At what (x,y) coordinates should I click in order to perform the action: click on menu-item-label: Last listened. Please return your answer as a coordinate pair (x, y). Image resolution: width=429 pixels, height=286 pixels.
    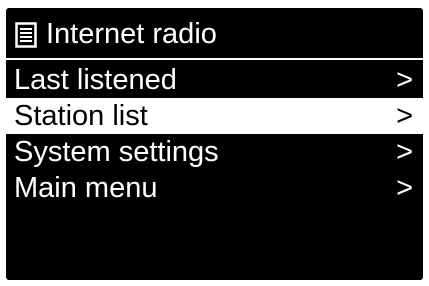
    Looking at the image, I should click on (95, 80).